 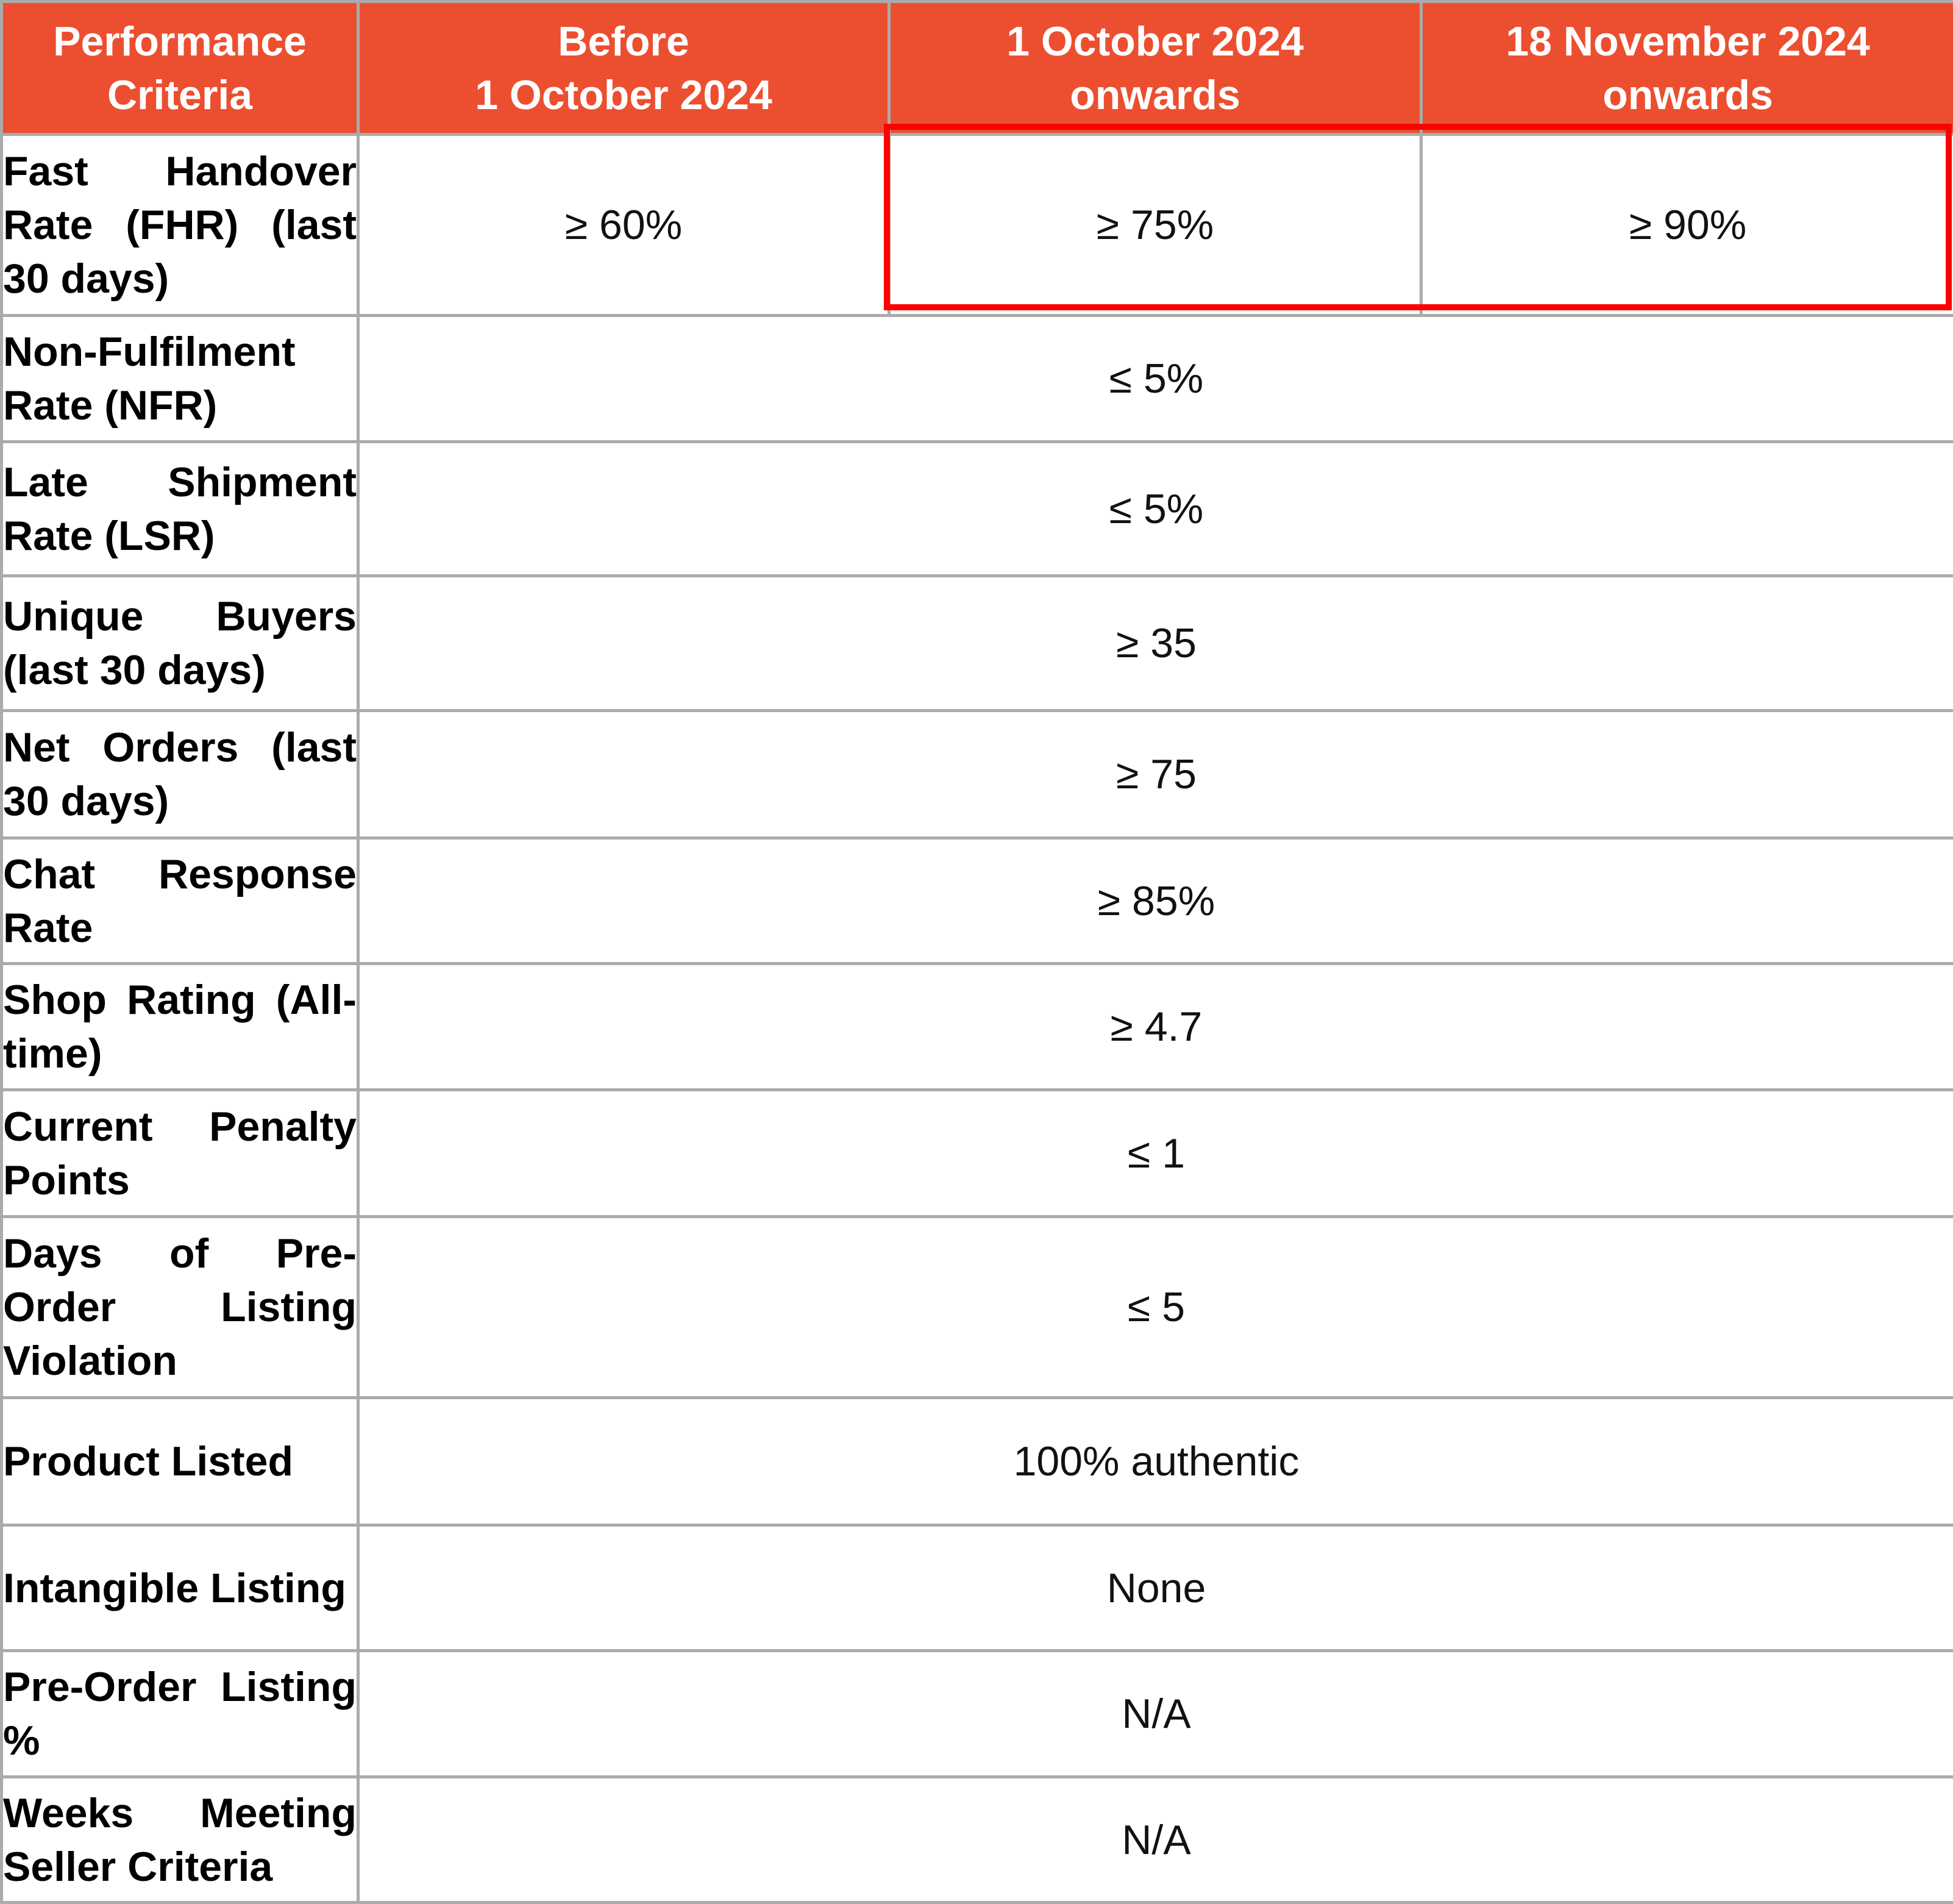 I want to click on criterion-label: Non-Fulfilment Rate (NFR), so click(x=180, y=379).